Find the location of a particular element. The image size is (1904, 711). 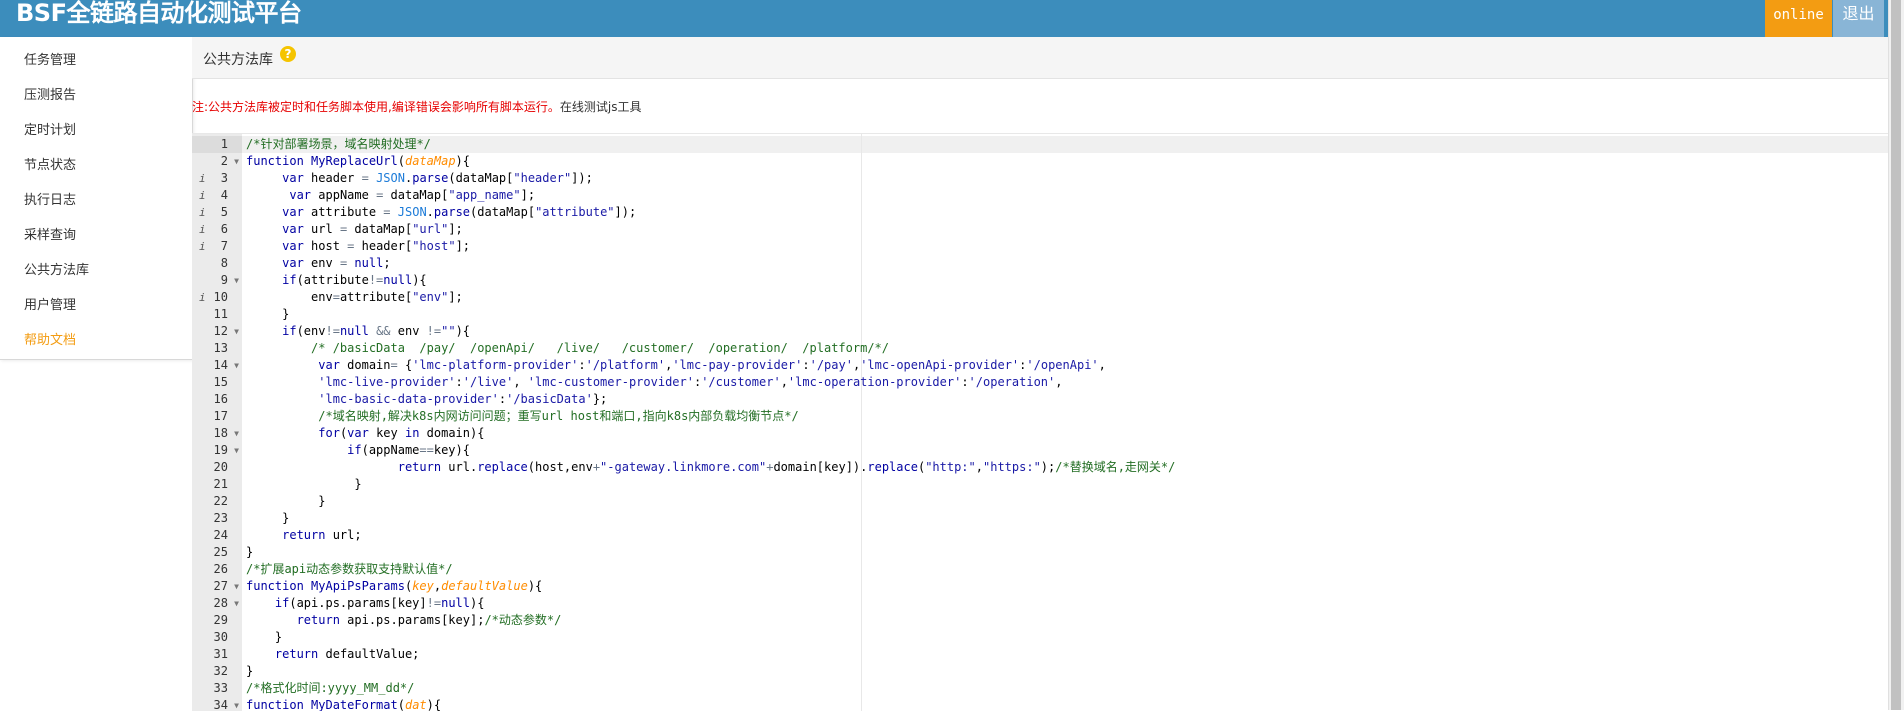

sidebar-item-task-management: 任务管理 is located at coordinates (50, 58).